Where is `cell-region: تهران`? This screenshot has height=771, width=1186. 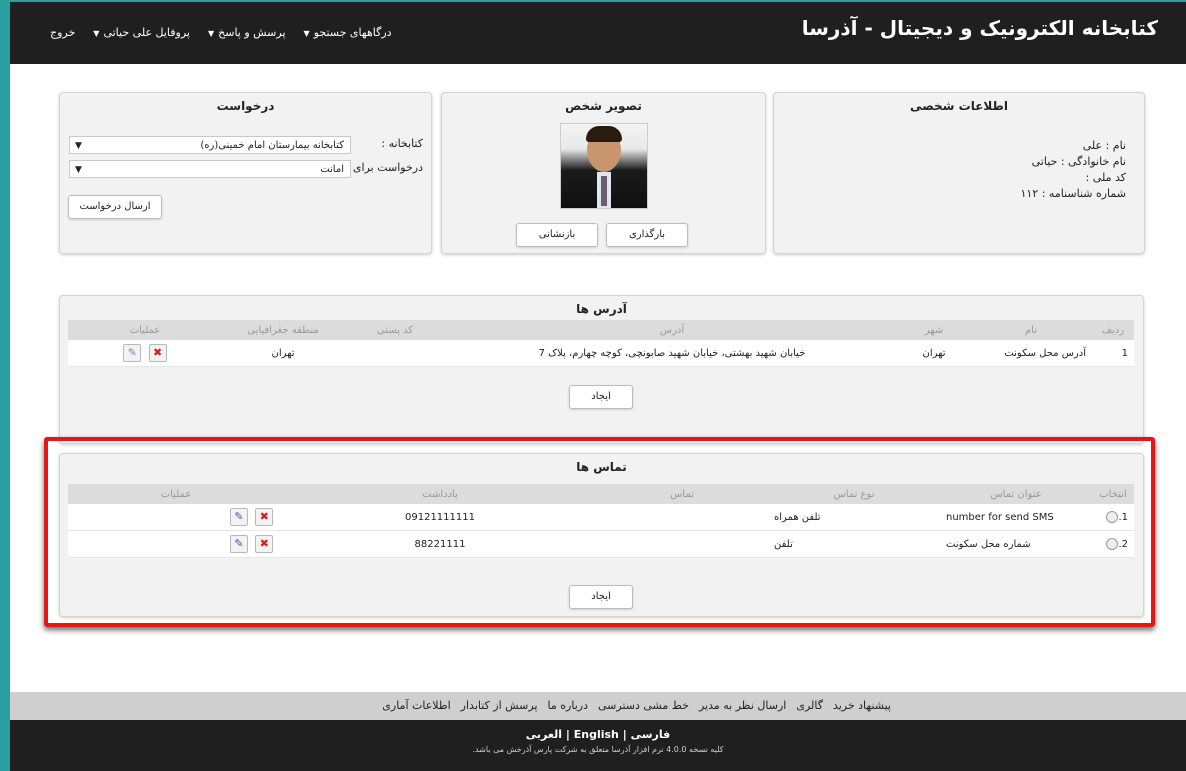
cell-region: تهران is located at coordinates (283, 353).